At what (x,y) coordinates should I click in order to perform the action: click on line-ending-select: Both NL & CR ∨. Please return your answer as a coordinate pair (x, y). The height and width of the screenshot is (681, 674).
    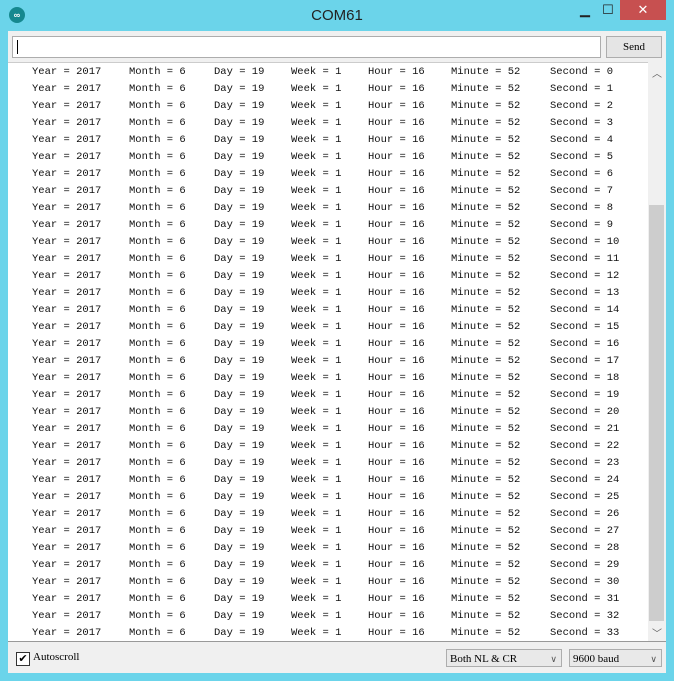
    Looking at the image, I should click on (504, 658).